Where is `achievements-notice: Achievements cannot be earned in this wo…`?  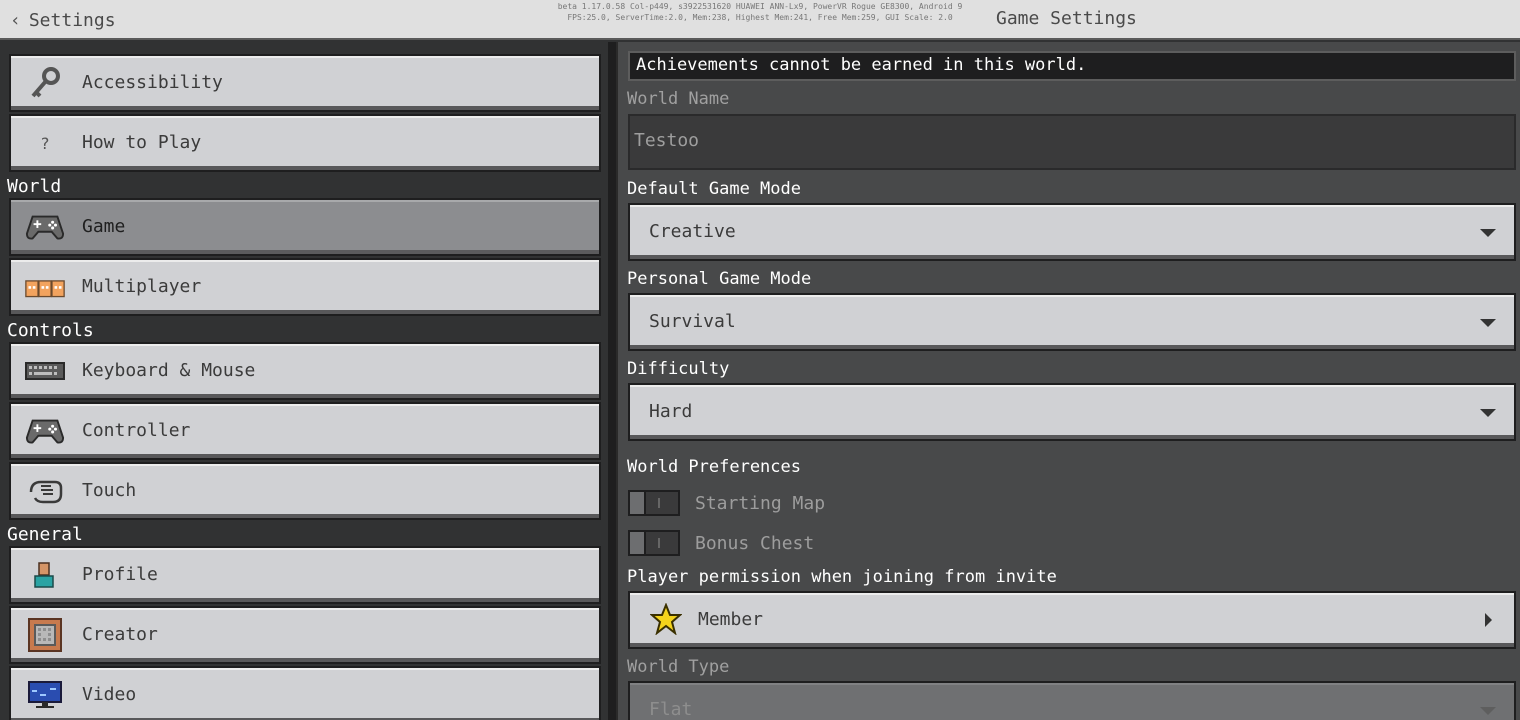 achievements-notice: Achievements cannot be earned in this wo… is located at coordinates (1072, 66).